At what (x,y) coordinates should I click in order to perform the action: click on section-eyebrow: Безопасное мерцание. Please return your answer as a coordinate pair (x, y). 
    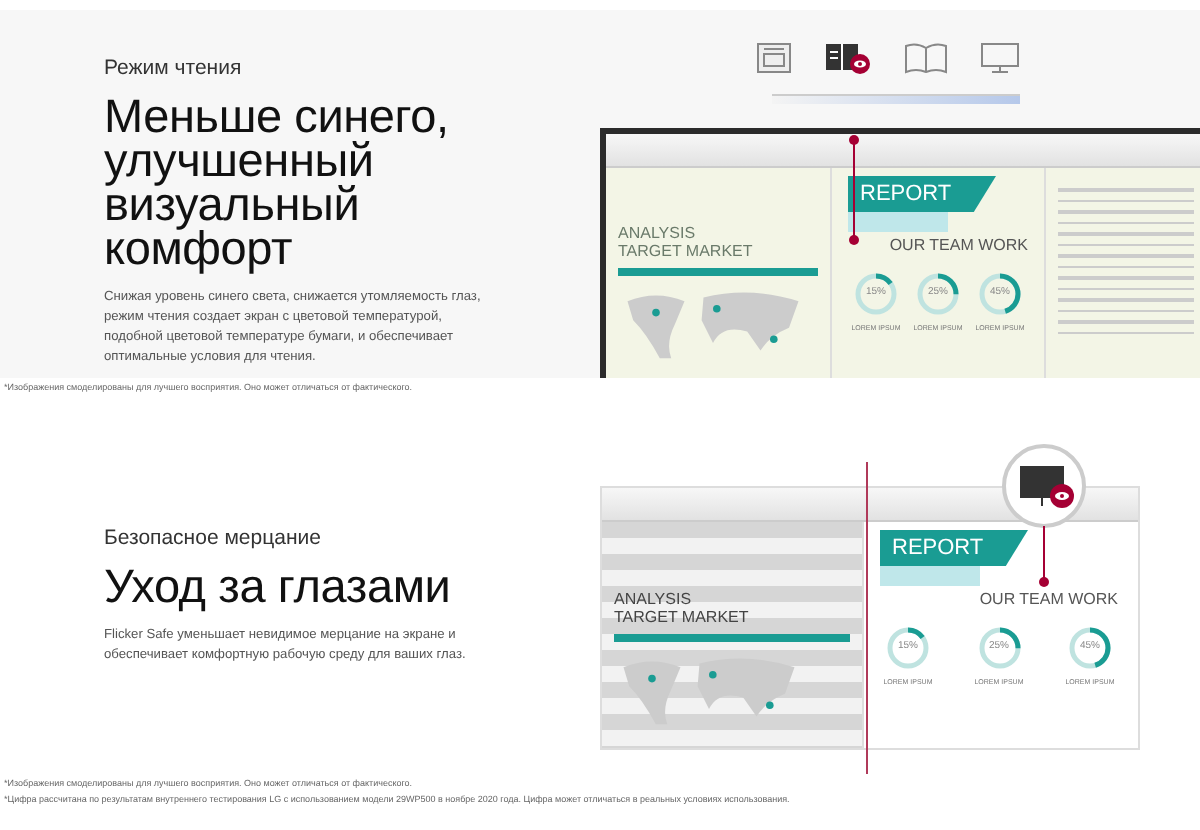
    Looking at the image, I should click on (213, 538).